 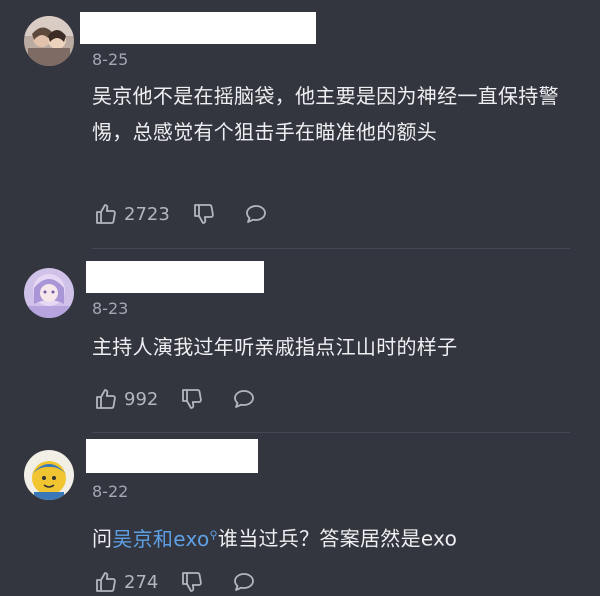 I want to click on comment-text: 问吴京和exo⚲谁当过兵？答案居然是exo, so click(x=332, y=537).